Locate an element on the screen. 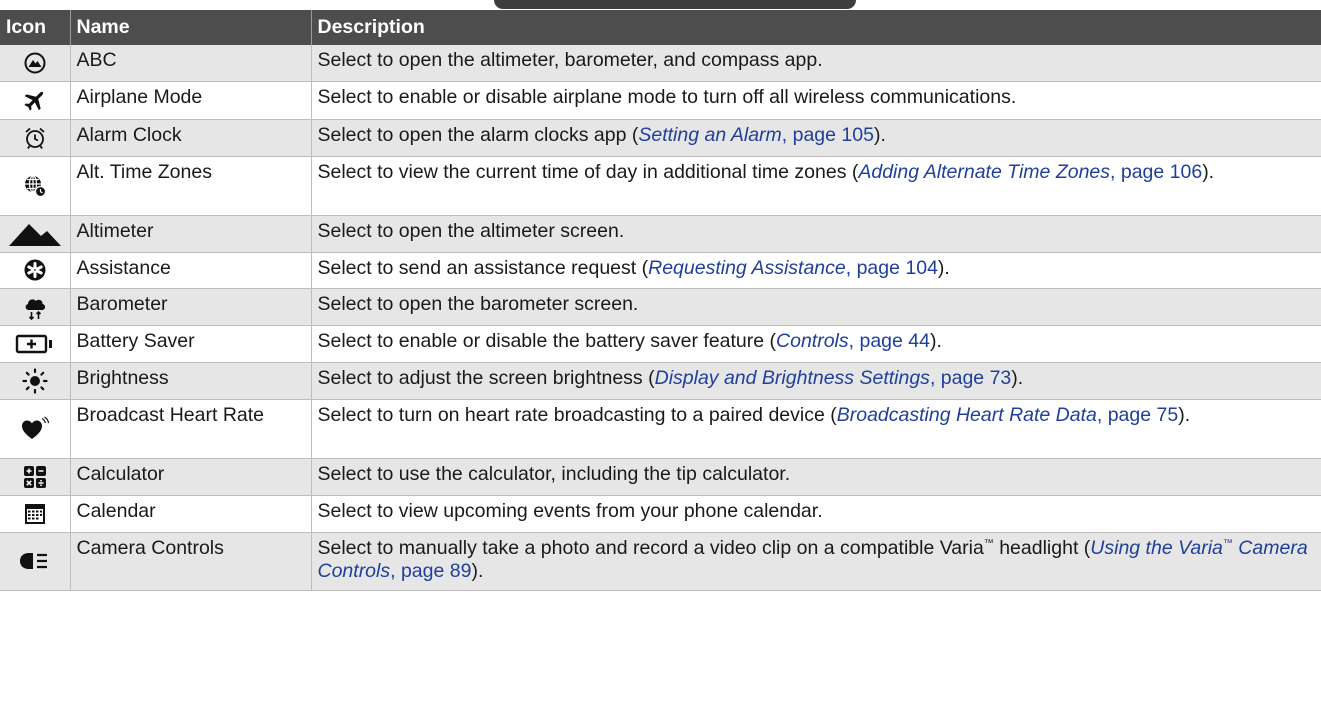  row-name: Alt. Time Zones is located at coordinates (191, 186).